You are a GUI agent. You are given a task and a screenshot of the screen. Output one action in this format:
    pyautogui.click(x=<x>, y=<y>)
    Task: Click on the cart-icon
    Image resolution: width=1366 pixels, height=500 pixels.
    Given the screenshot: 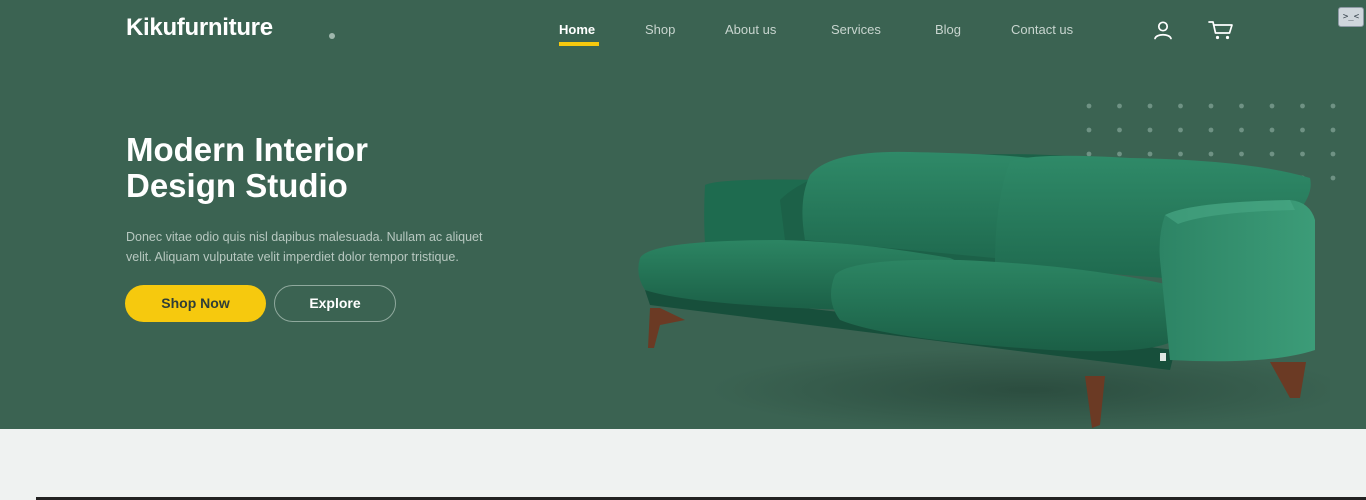 What is the action you would take?
    pyautogui.click(x=1221, y=30)
    